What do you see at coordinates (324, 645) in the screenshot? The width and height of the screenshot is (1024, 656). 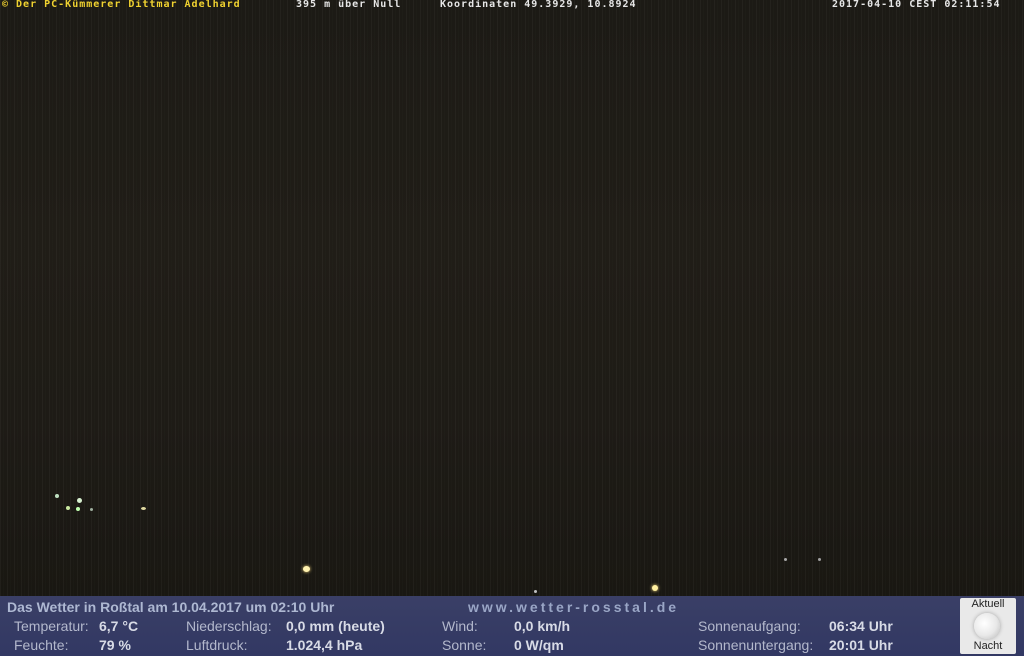 I see `pressure-value: 1.024,4 hPa` at bounding box center [324, 645].